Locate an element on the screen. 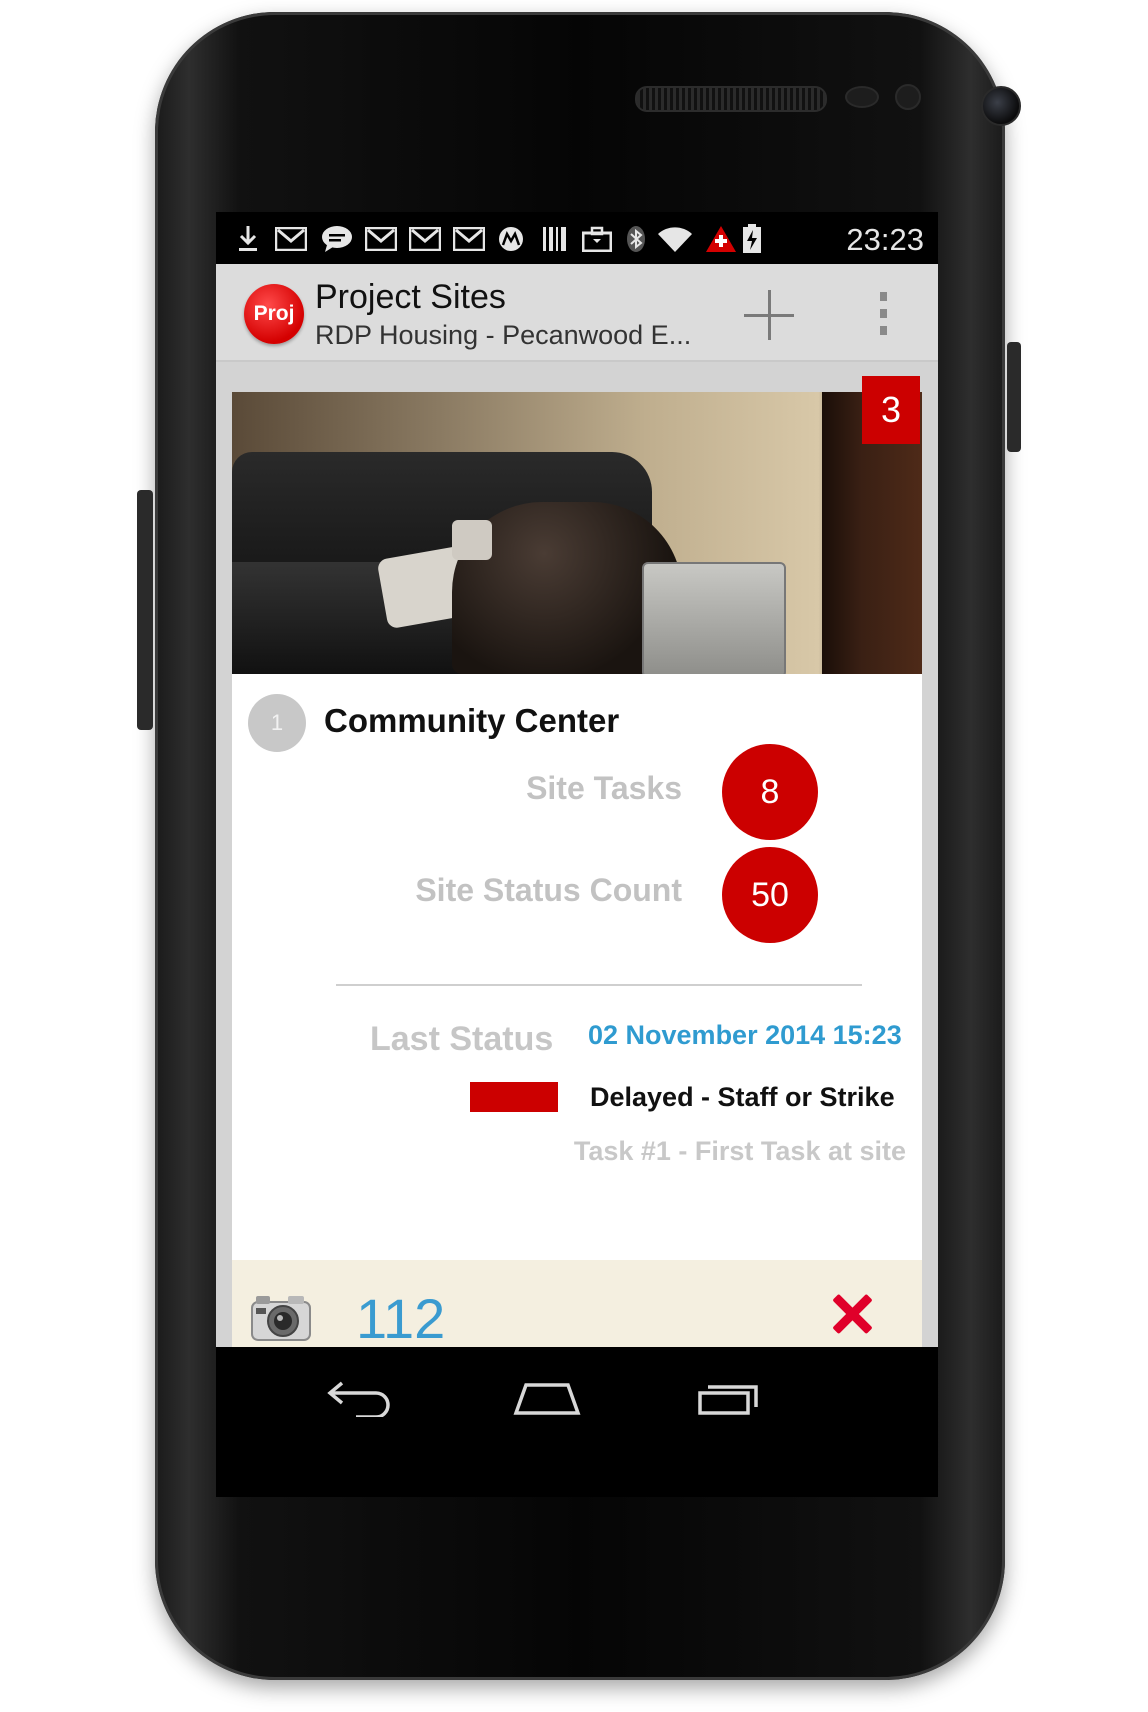 The width and height of the screenshot is (1148, 1712). photo-count: 112 is located at coordinates (400, 1318).